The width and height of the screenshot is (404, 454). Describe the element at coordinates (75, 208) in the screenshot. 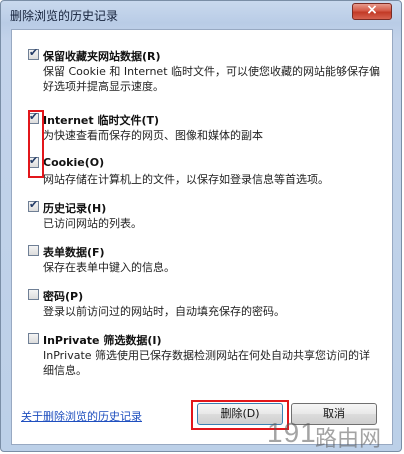

I see `option-title-history: 历史记录(H)` at that location.